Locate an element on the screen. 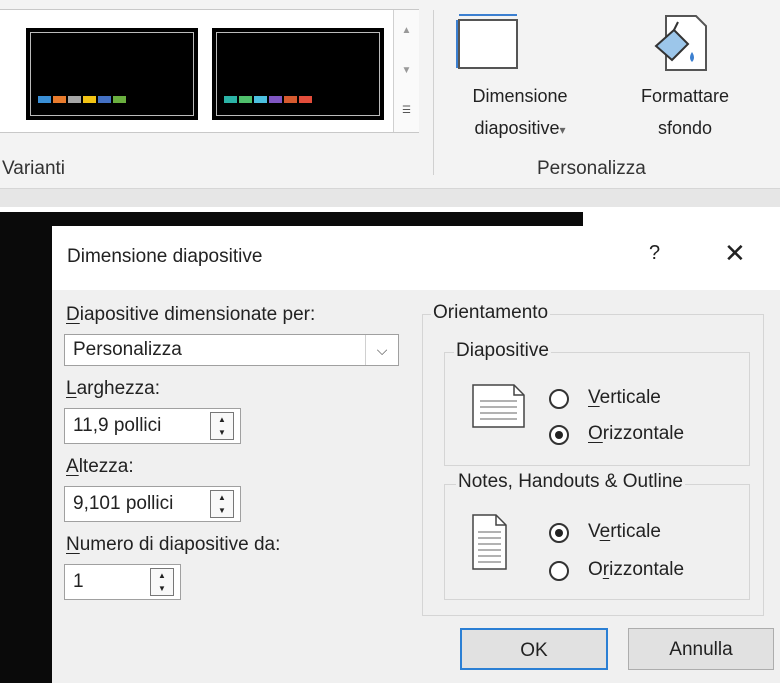 The height and width of the screenshot is (683, 780). notes-portrait-radio is located at coordinates (559, 533).